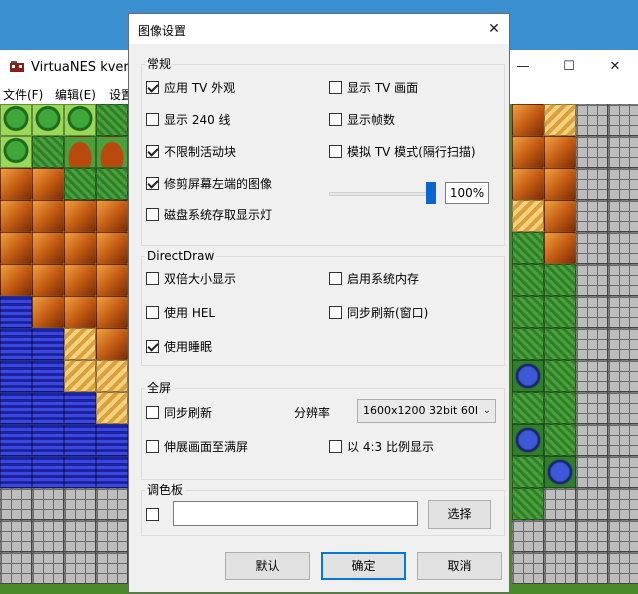  What do you see at coordinates (206, 447) in the screenshot?
I see `check-label: 伸展画面至满屏` at bounding box center [206, 447].